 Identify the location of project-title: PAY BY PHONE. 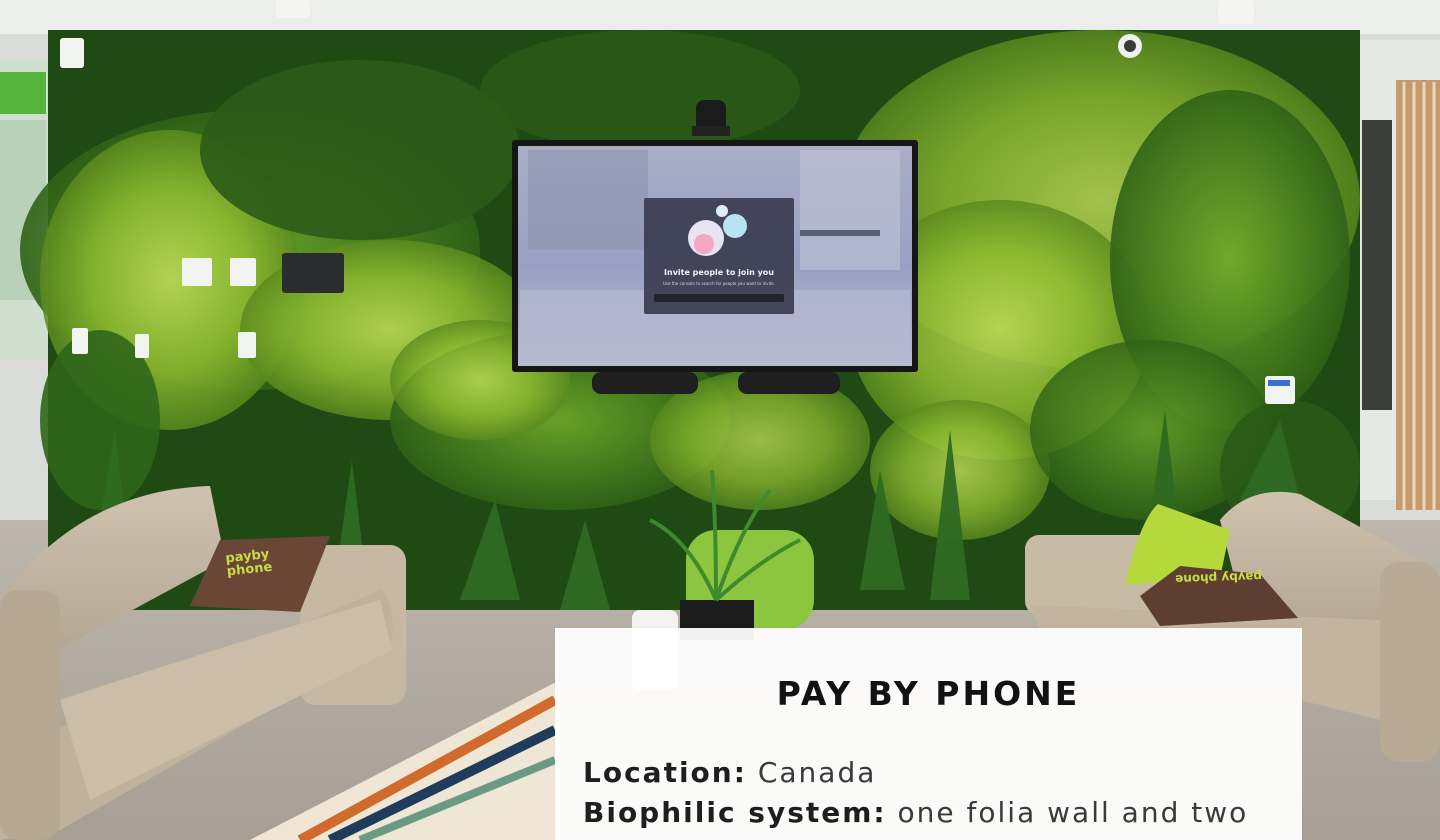
(928, 693).